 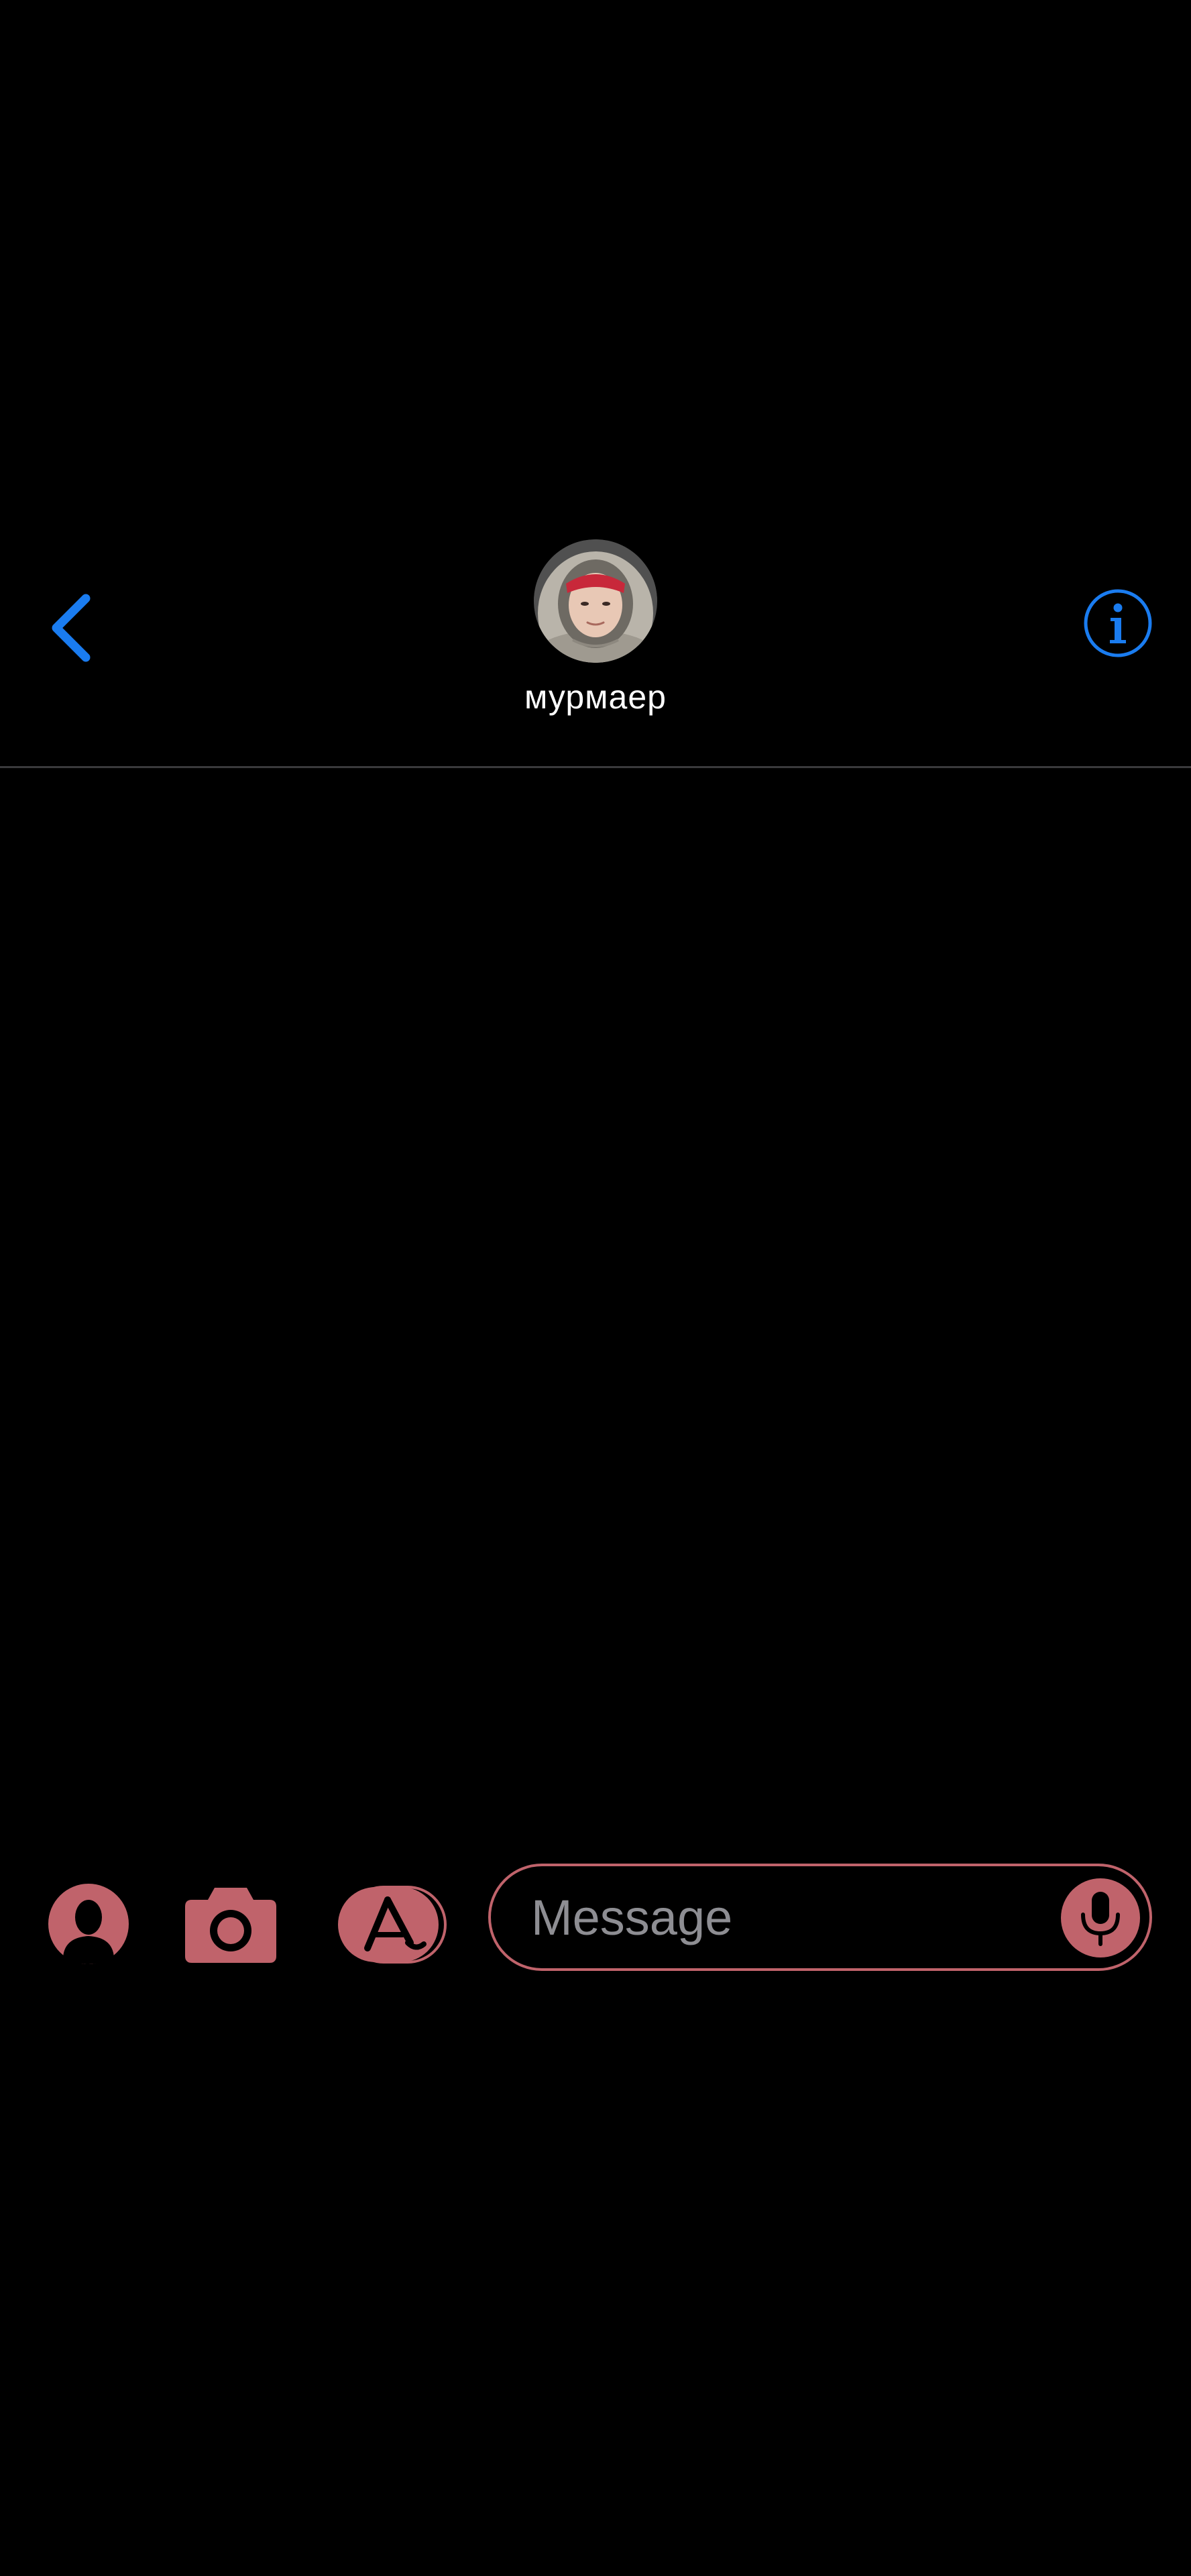 I want to click on compose-bar, so click(x=595, y=1918).